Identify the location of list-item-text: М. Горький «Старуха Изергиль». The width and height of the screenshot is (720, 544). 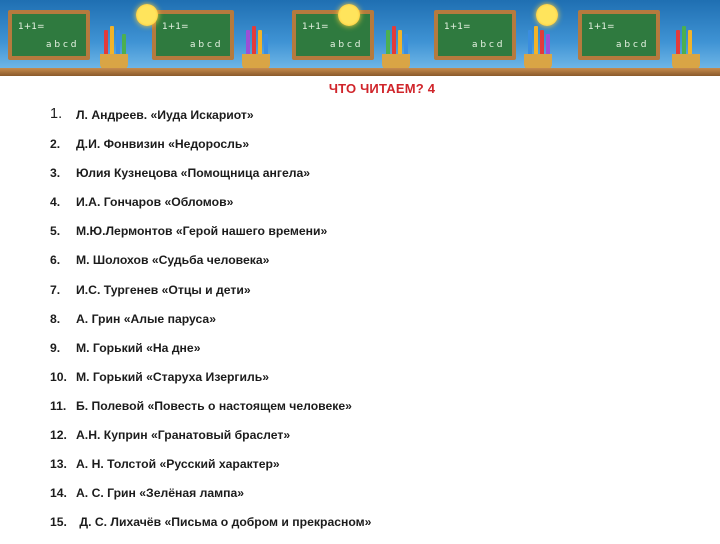
(173, 376).